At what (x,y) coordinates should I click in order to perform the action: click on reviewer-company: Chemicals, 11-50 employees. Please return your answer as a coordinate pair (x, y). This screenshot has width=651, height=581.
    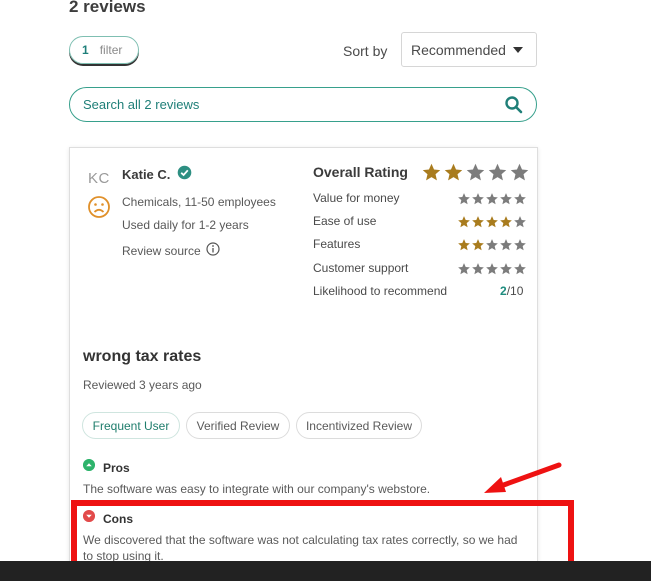
    Looking at the image, I should click on (199, 202).